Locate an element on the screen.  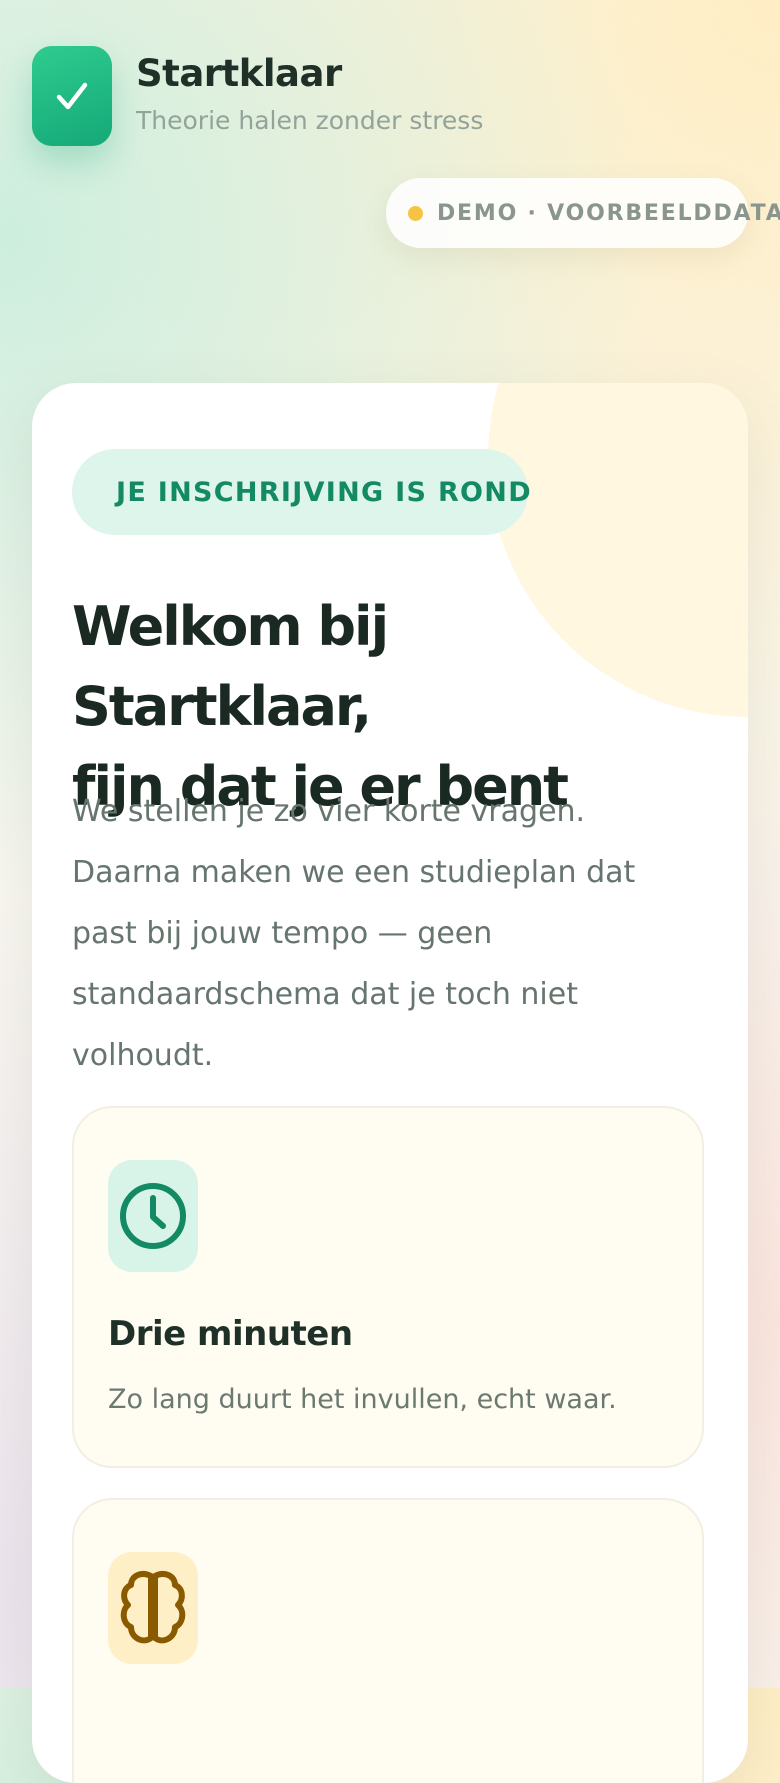
app-tagline: Theorie halen zonder stress is located at coordinates (310, 120).